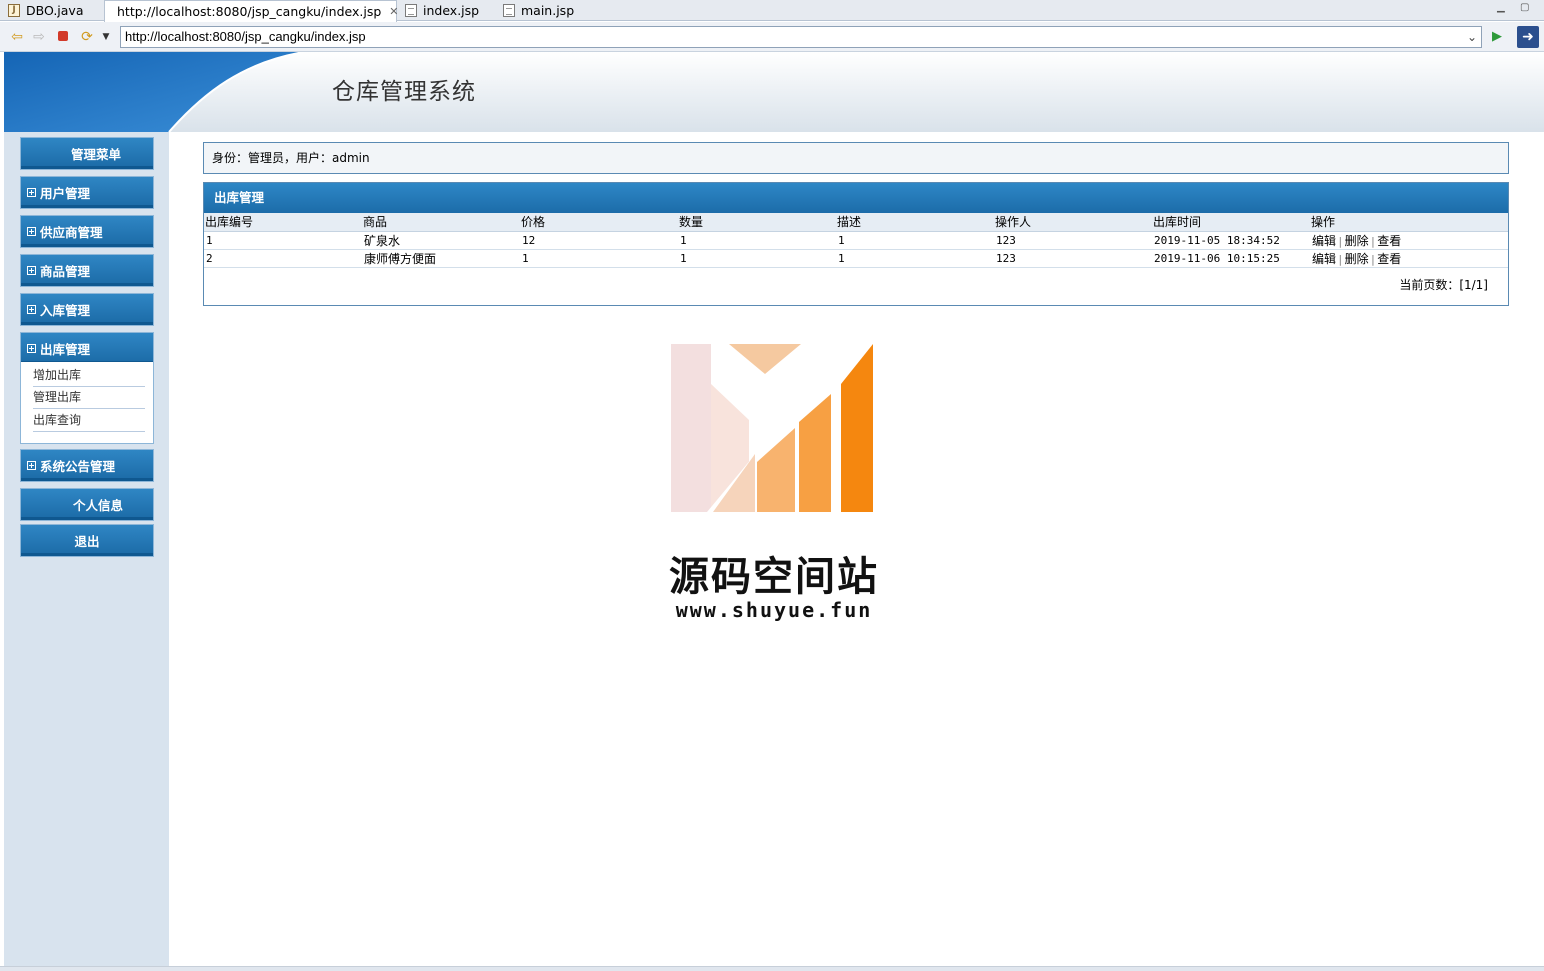  I want to click on submenu-add-outbound: 增加出库, so click(89, 376).